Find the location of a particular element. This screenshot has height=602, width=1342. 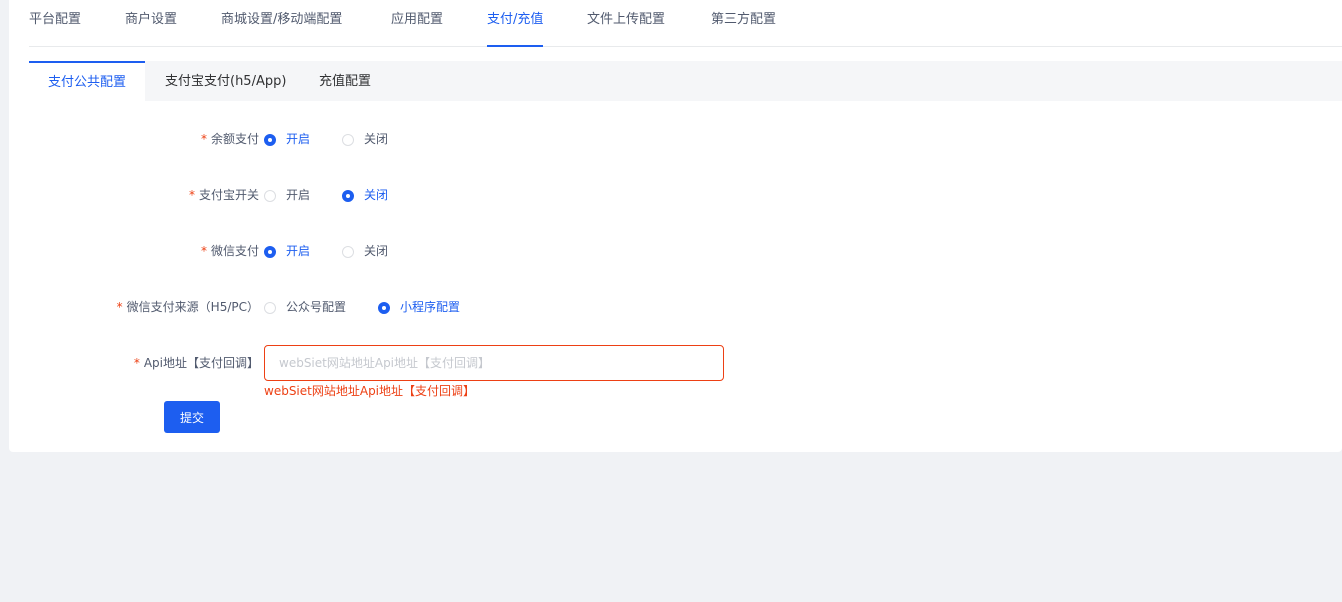

tab-platform-config: 平台配置 is located at coordinates (55, 23).